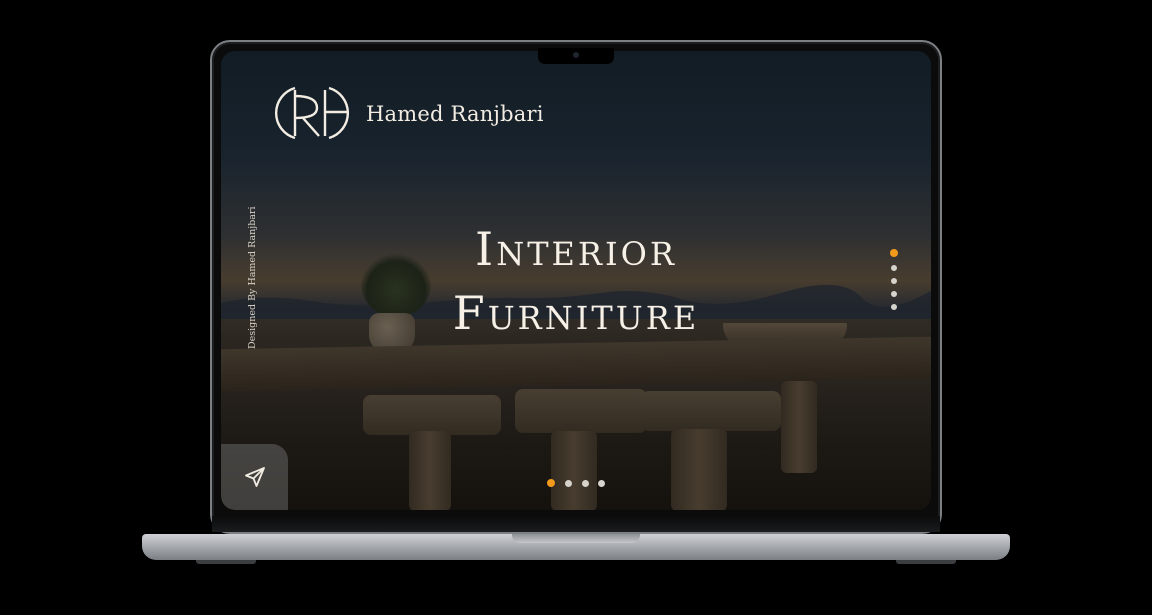 The height and width of the screenshot is (615, 1152). I want to click on hero-title: Interior Furniture, so click(576, 281).